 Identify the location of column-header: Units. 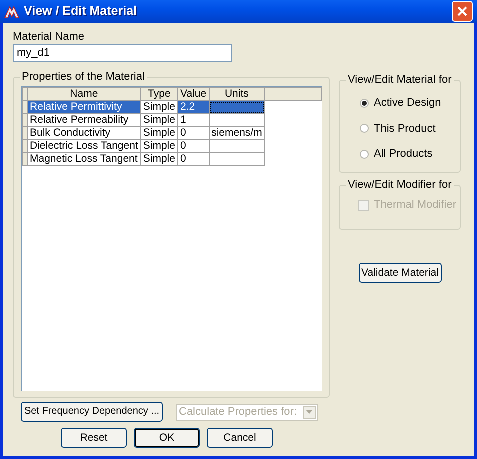
(237, 94).